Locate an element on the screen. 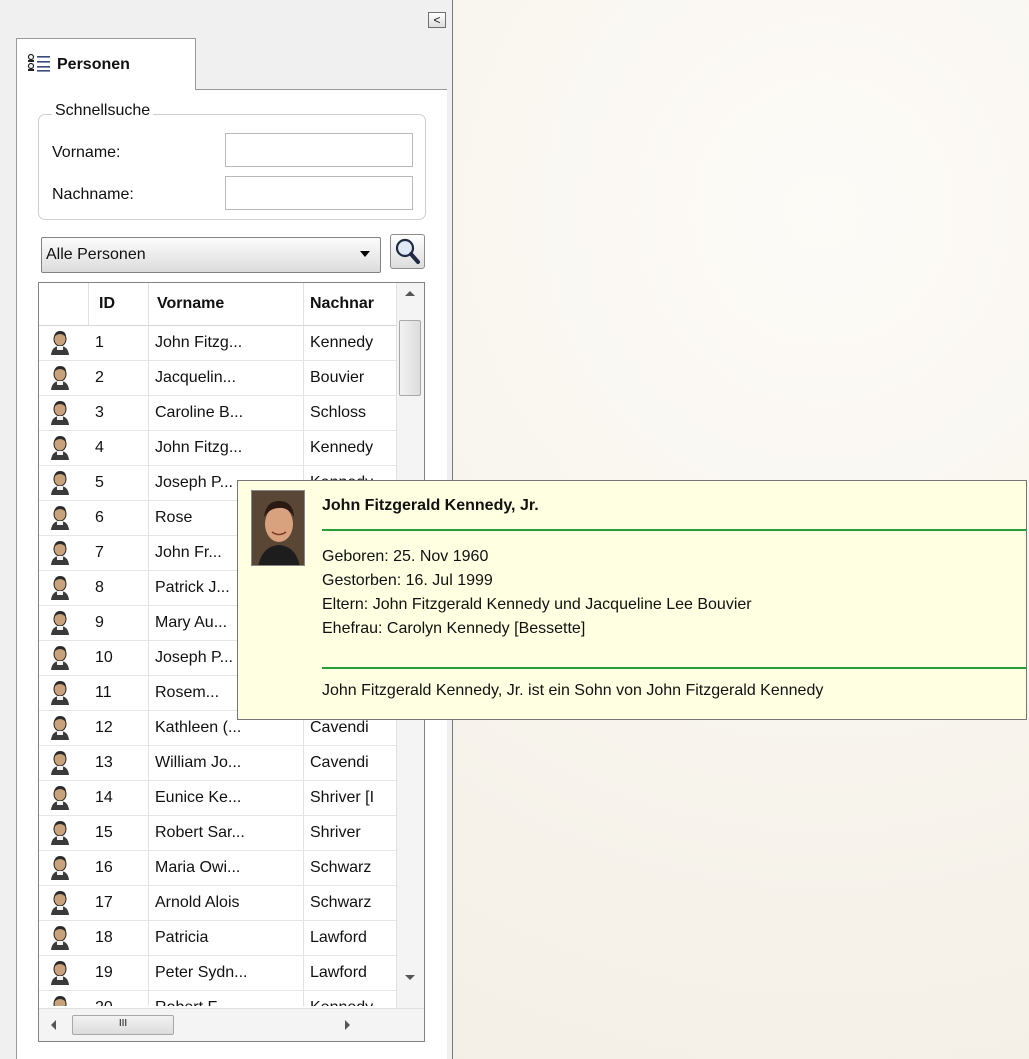 The width and height of the screenshot is (1029, 1059). magnifier-icon is located at coordinates (407, 251).